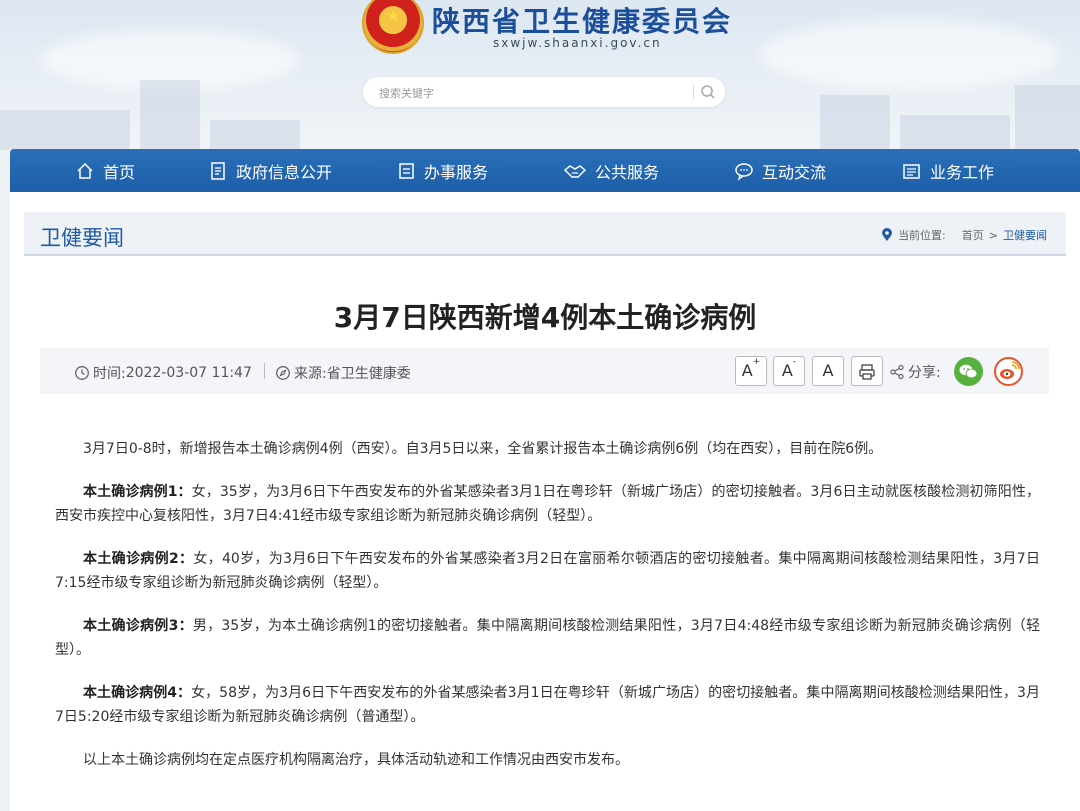 This screenshot has height=811, width=1080. What do you see at coordinates (794, 172) in the screenshot?
I see `nav-item-label: 互动交流` at bounding box center [794, 172].